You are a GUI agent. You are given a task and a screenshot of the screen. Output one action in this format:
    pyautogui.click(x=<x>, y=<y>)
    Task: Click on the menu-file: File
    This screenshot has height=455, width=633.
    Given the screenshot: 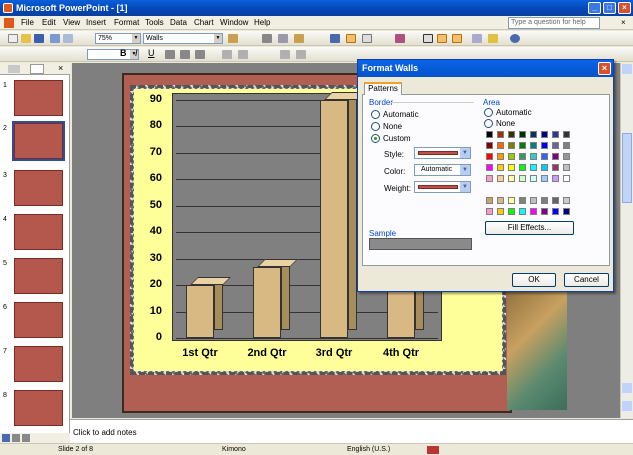 What is the action you would take?
    pyautogui.click(x=27, y=22)
    